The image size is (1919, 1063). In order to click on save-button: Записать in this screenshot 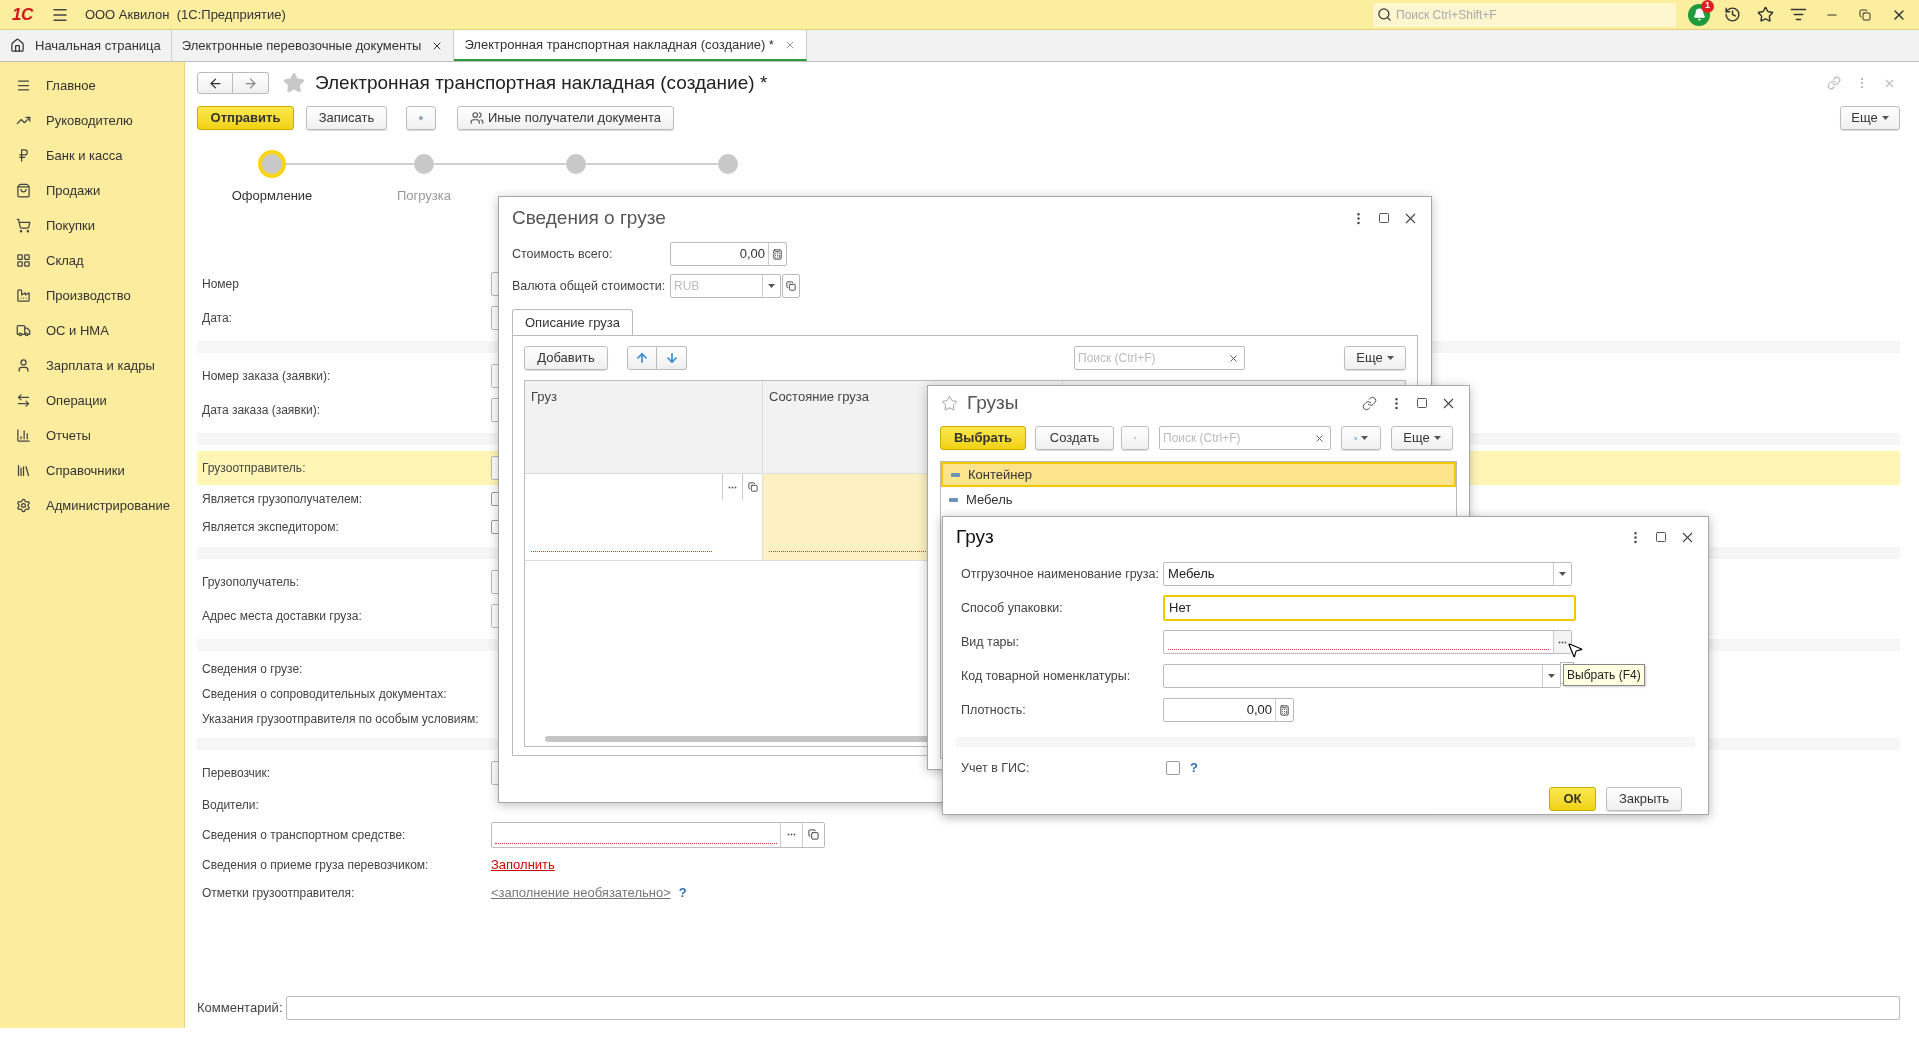, I will do `click(346, 118)`.